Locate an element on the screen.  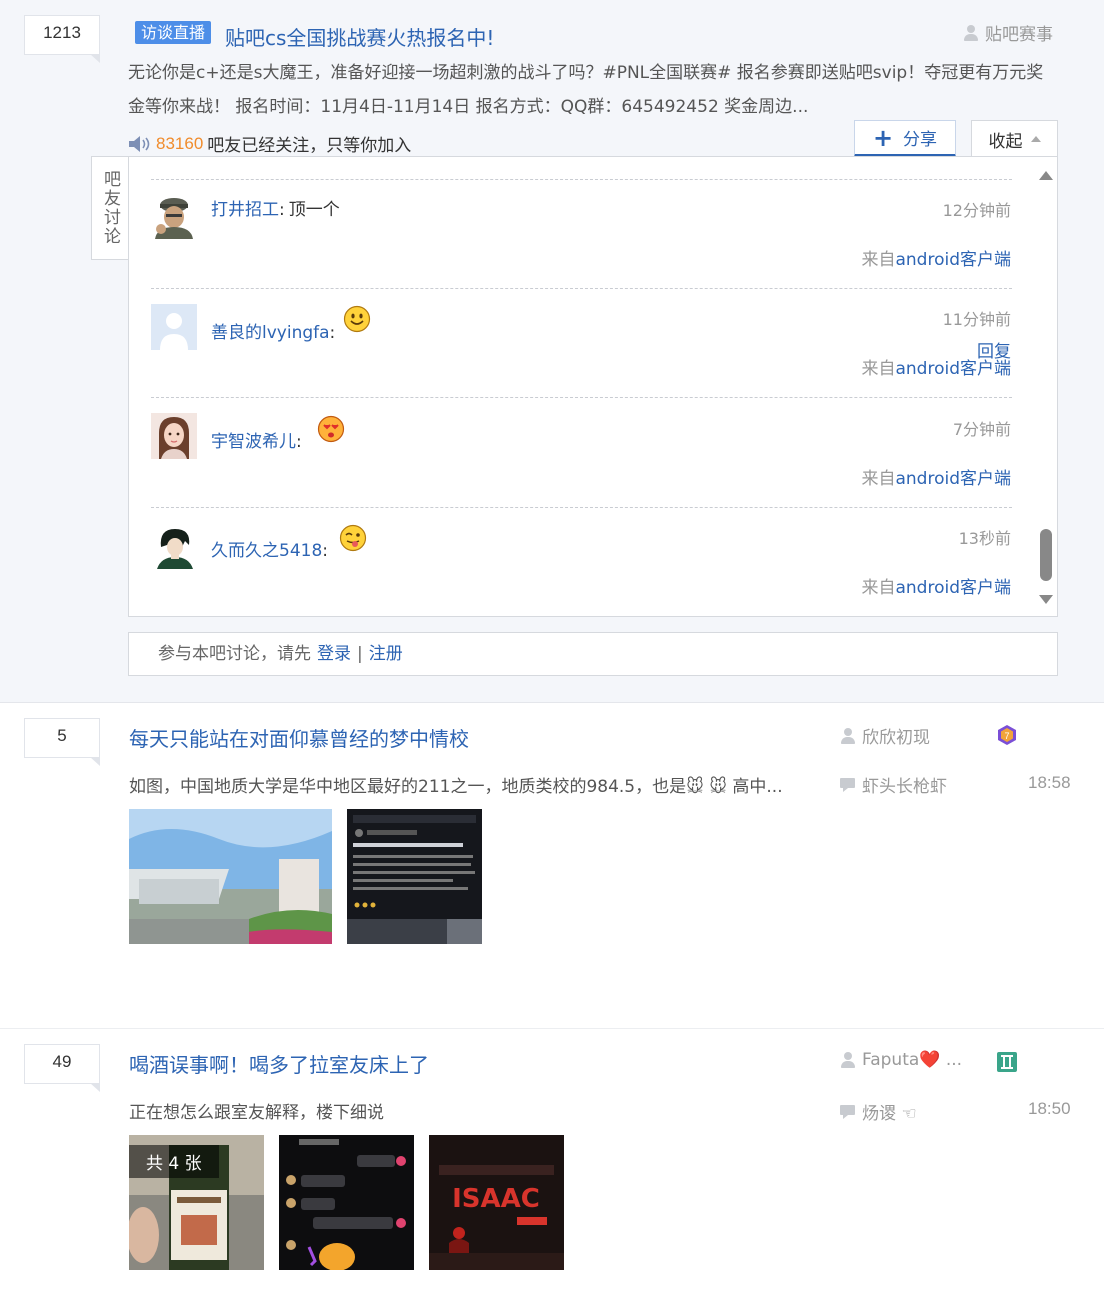
reply-count-badge: 1213 is located at coordinates (62, 39).